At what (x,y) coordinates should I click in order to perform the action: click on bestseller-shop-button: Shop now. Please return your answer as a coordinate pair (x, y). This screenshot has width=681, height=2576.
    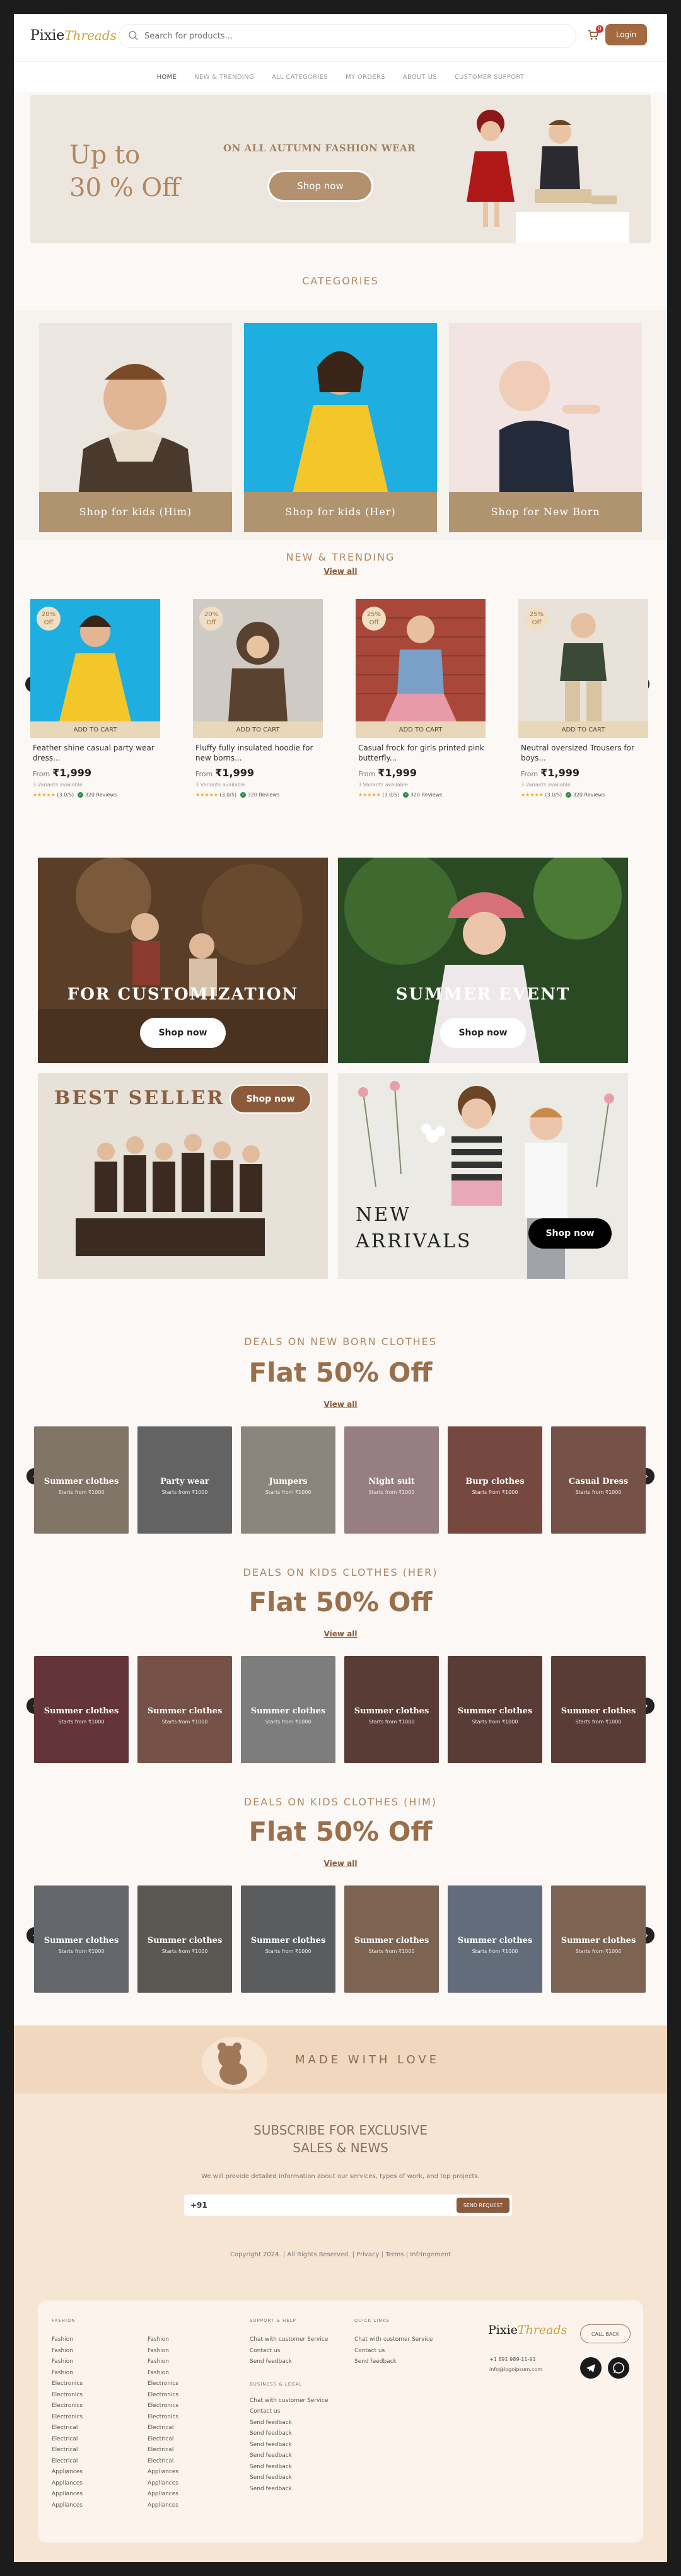
    Looking at the image, I should click on (270, 1099).